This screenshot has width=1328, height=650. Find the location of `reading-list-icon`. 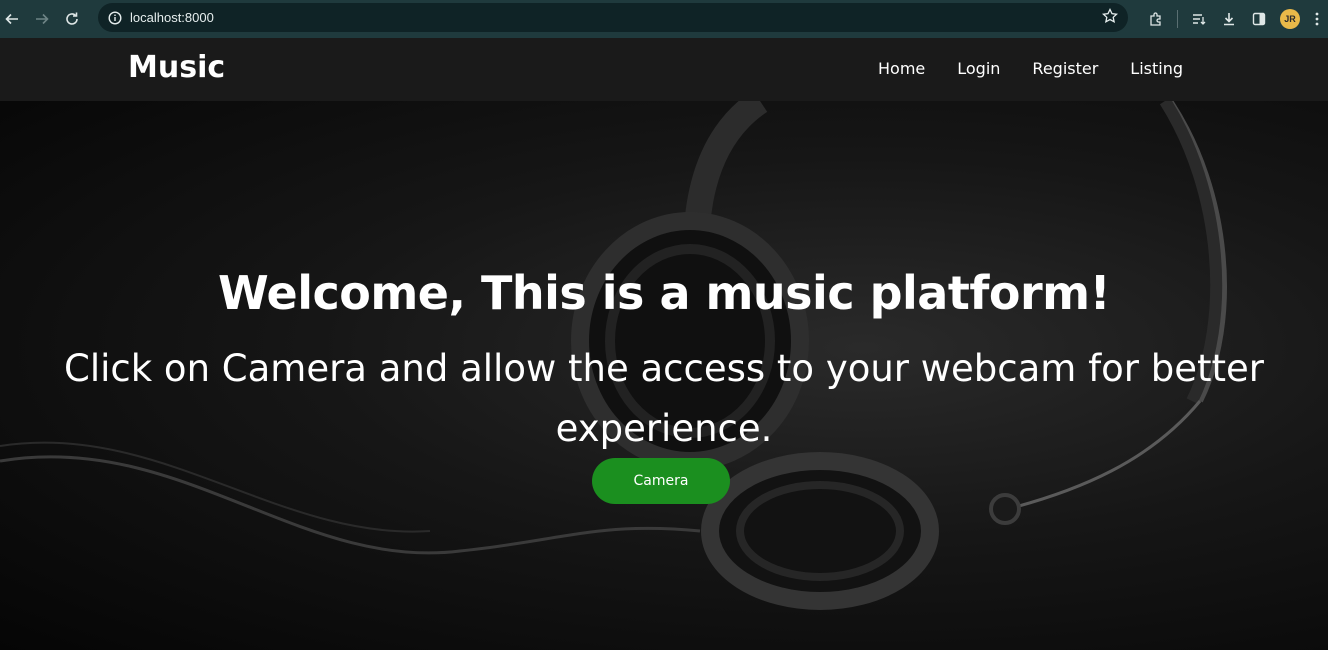

reading-list-icon is located at coordinates (1199, 19).